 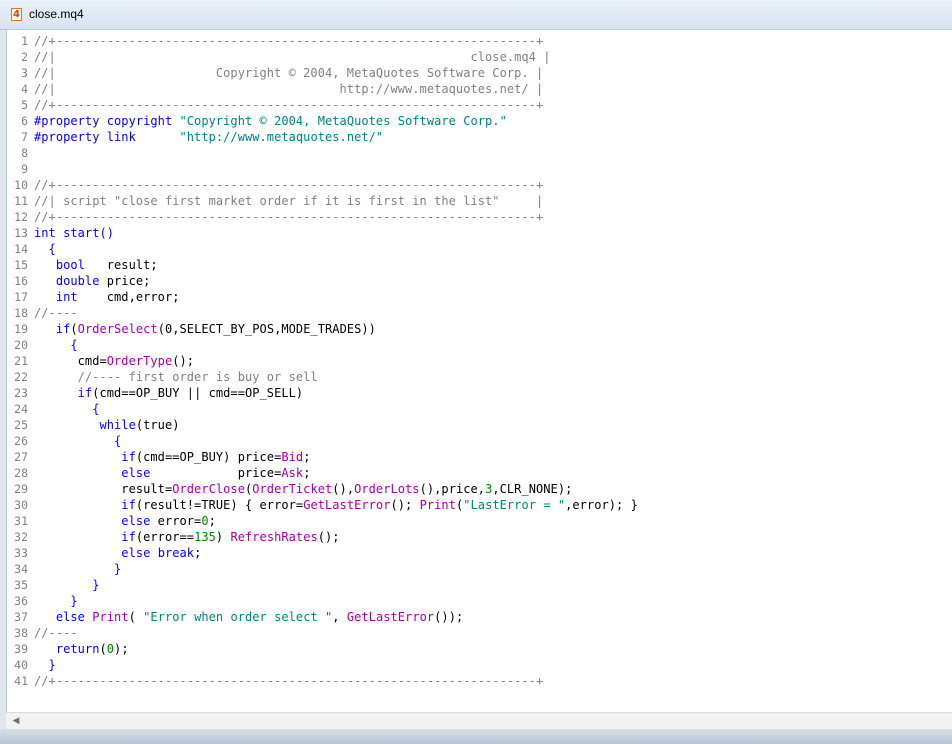 What do you see at coordinates (477, 281) in the screenshot?
I see `code-line: 16 double price;` at bounding box center [477, 281].